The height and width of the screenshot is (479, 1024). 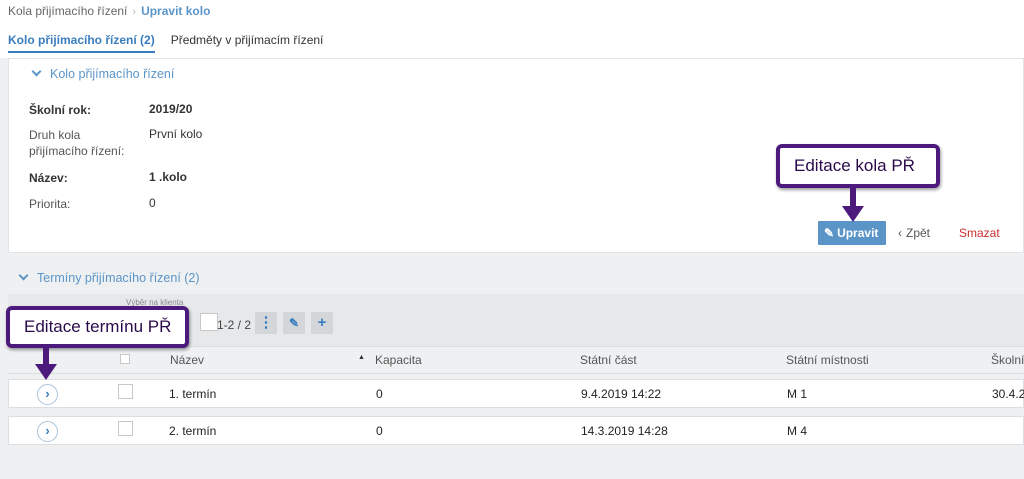 I want to click on column-header-name: Název, so click(x=187, y=360).